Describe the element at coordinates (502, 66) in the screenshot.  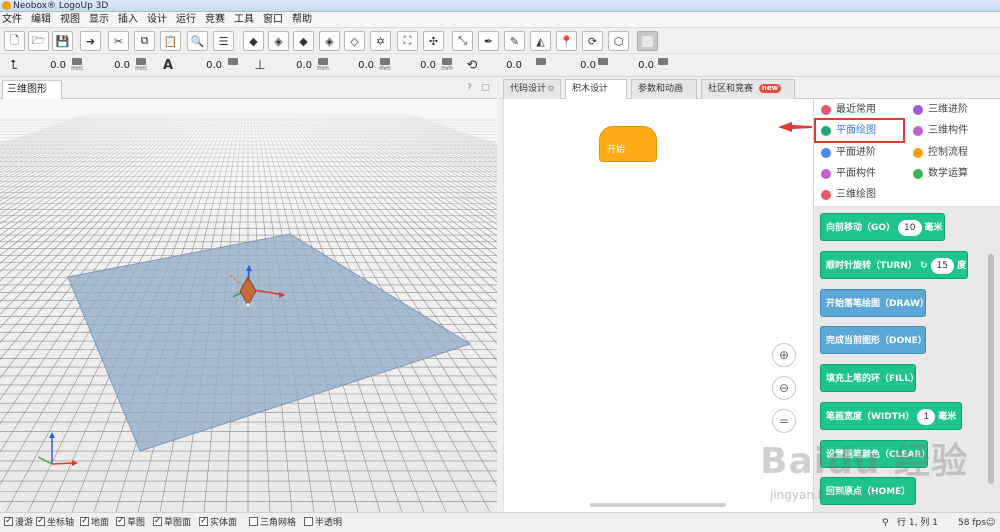
I see `coord-field-rot: 0.0` at that location.